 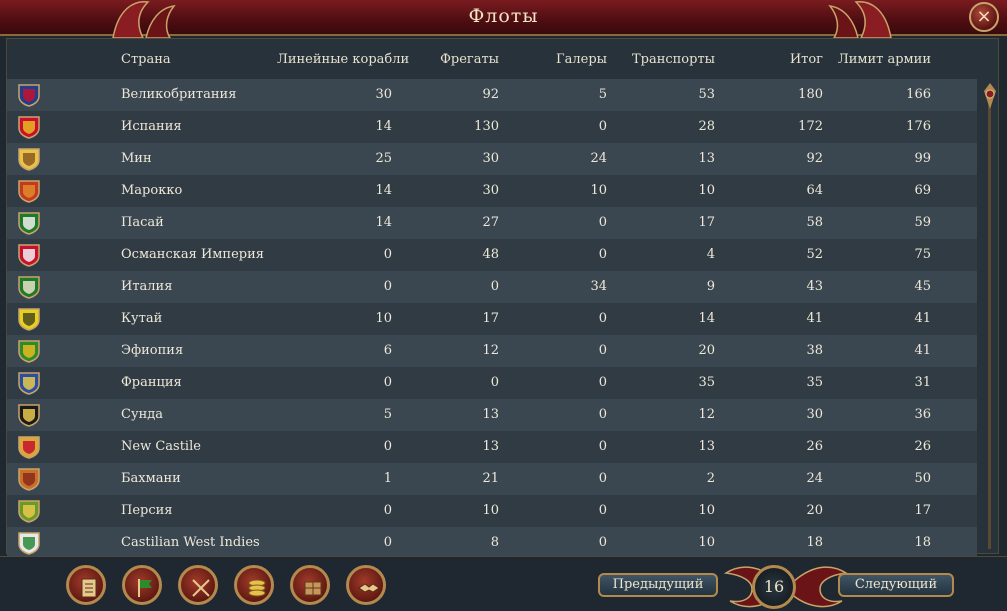 What do you see at coordinates (814, 478) in the screenshot?
I see `cell-total: 24` at bounding box center [814, 478].